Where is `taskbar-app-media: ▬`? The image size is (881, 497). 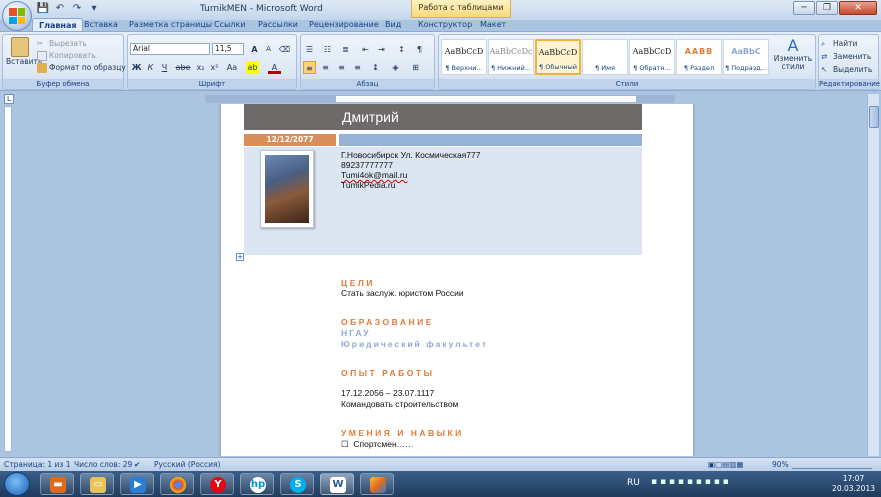 taskbar-app-media: ▬ is located at coordinates (57, 484).